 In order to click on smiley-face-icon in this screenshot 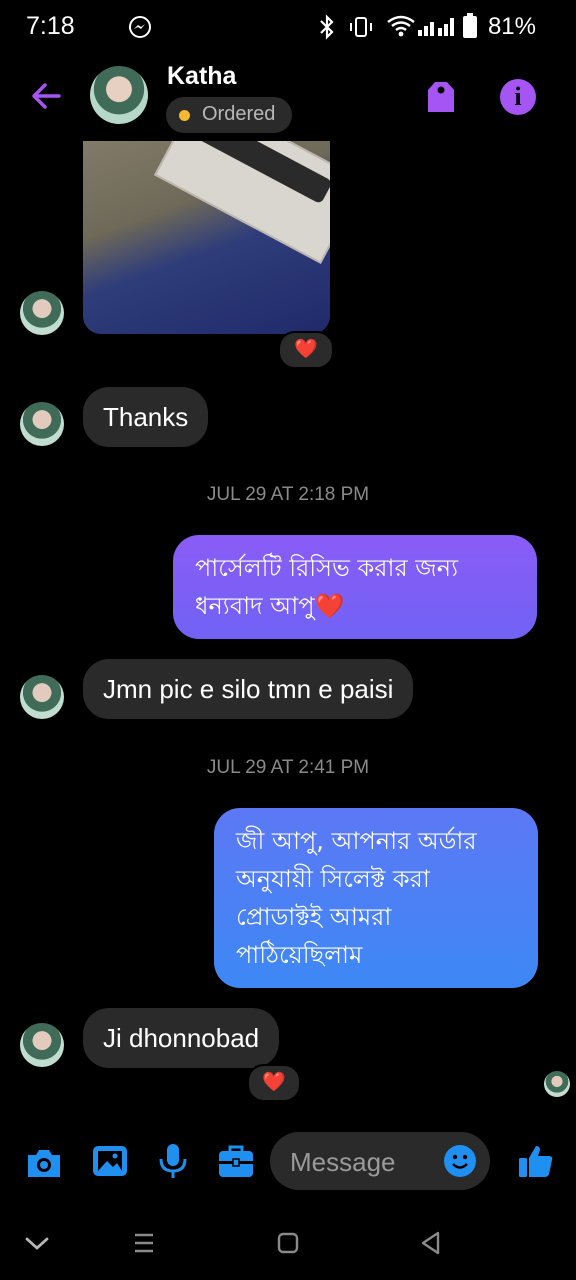, I will do `click(460, 1161)`.